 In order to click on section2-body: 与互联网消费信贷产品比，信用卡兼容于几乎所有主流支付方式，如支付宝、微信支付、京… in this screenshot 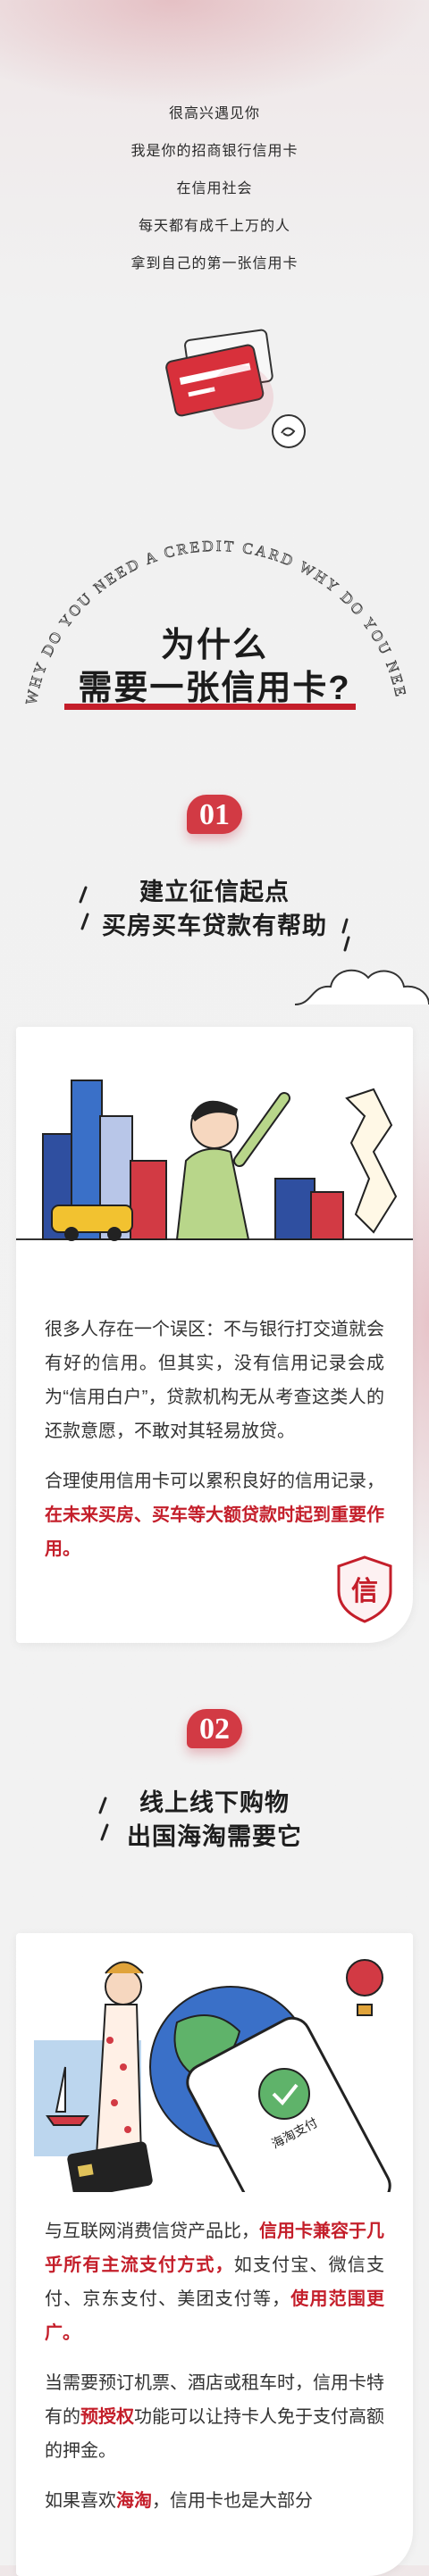, I will do `click(215, 2374)`.